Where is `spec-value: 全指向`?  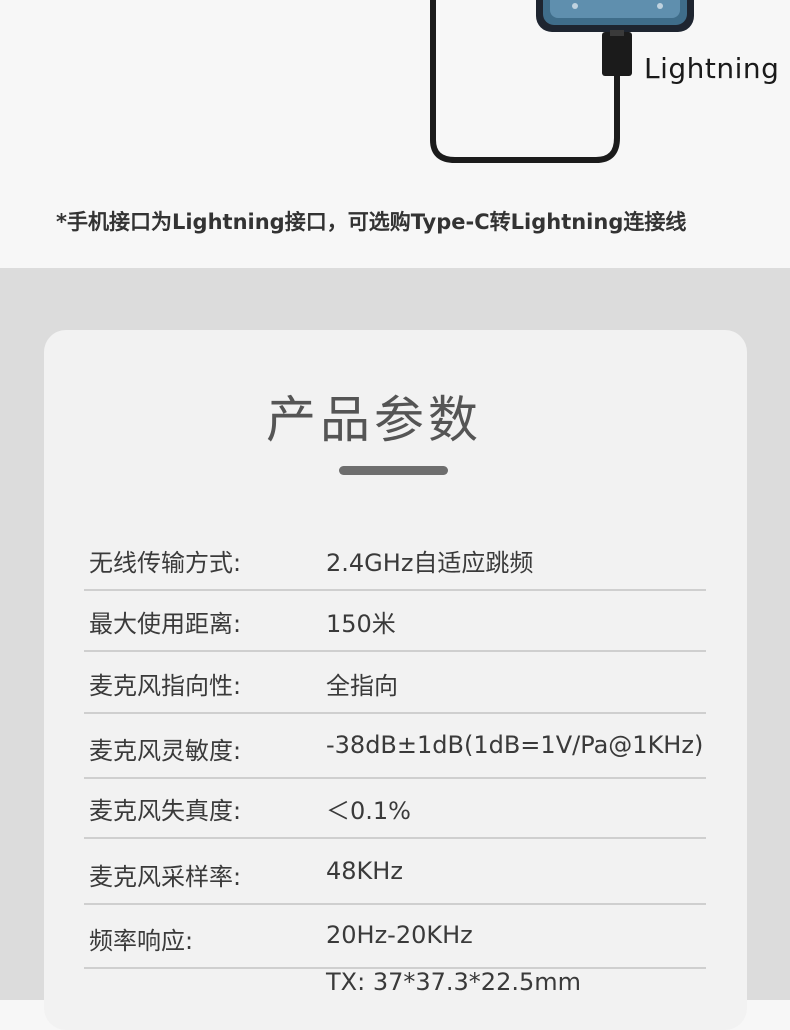 spec-value: 全指向 is located at coordinates (362, 686).